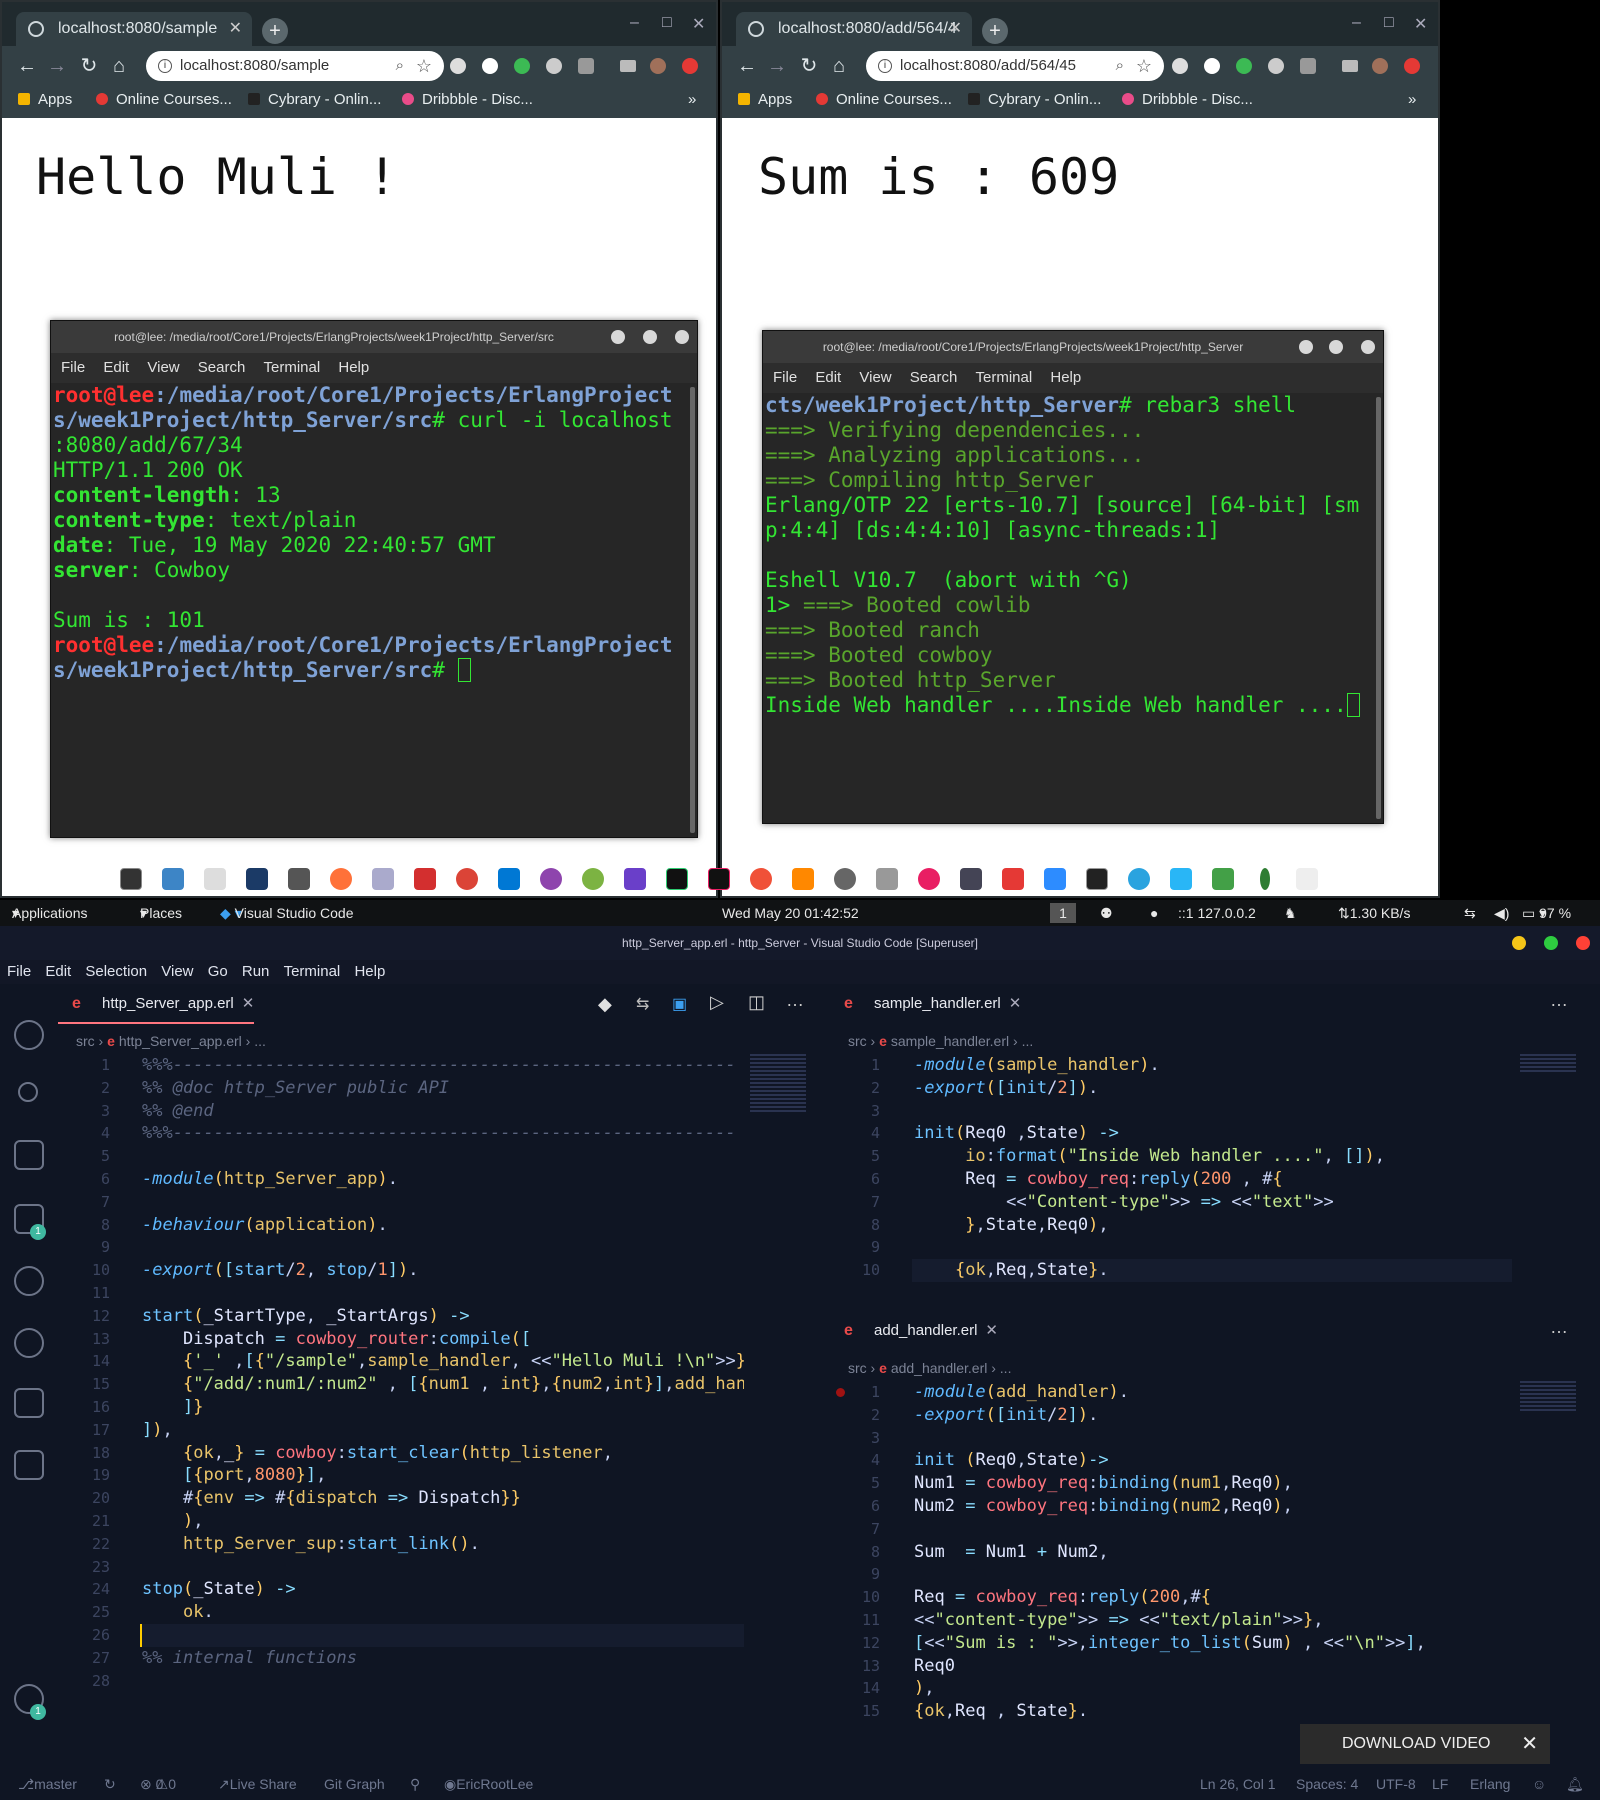  I want to click on menu-file: File, so click(19, 971).